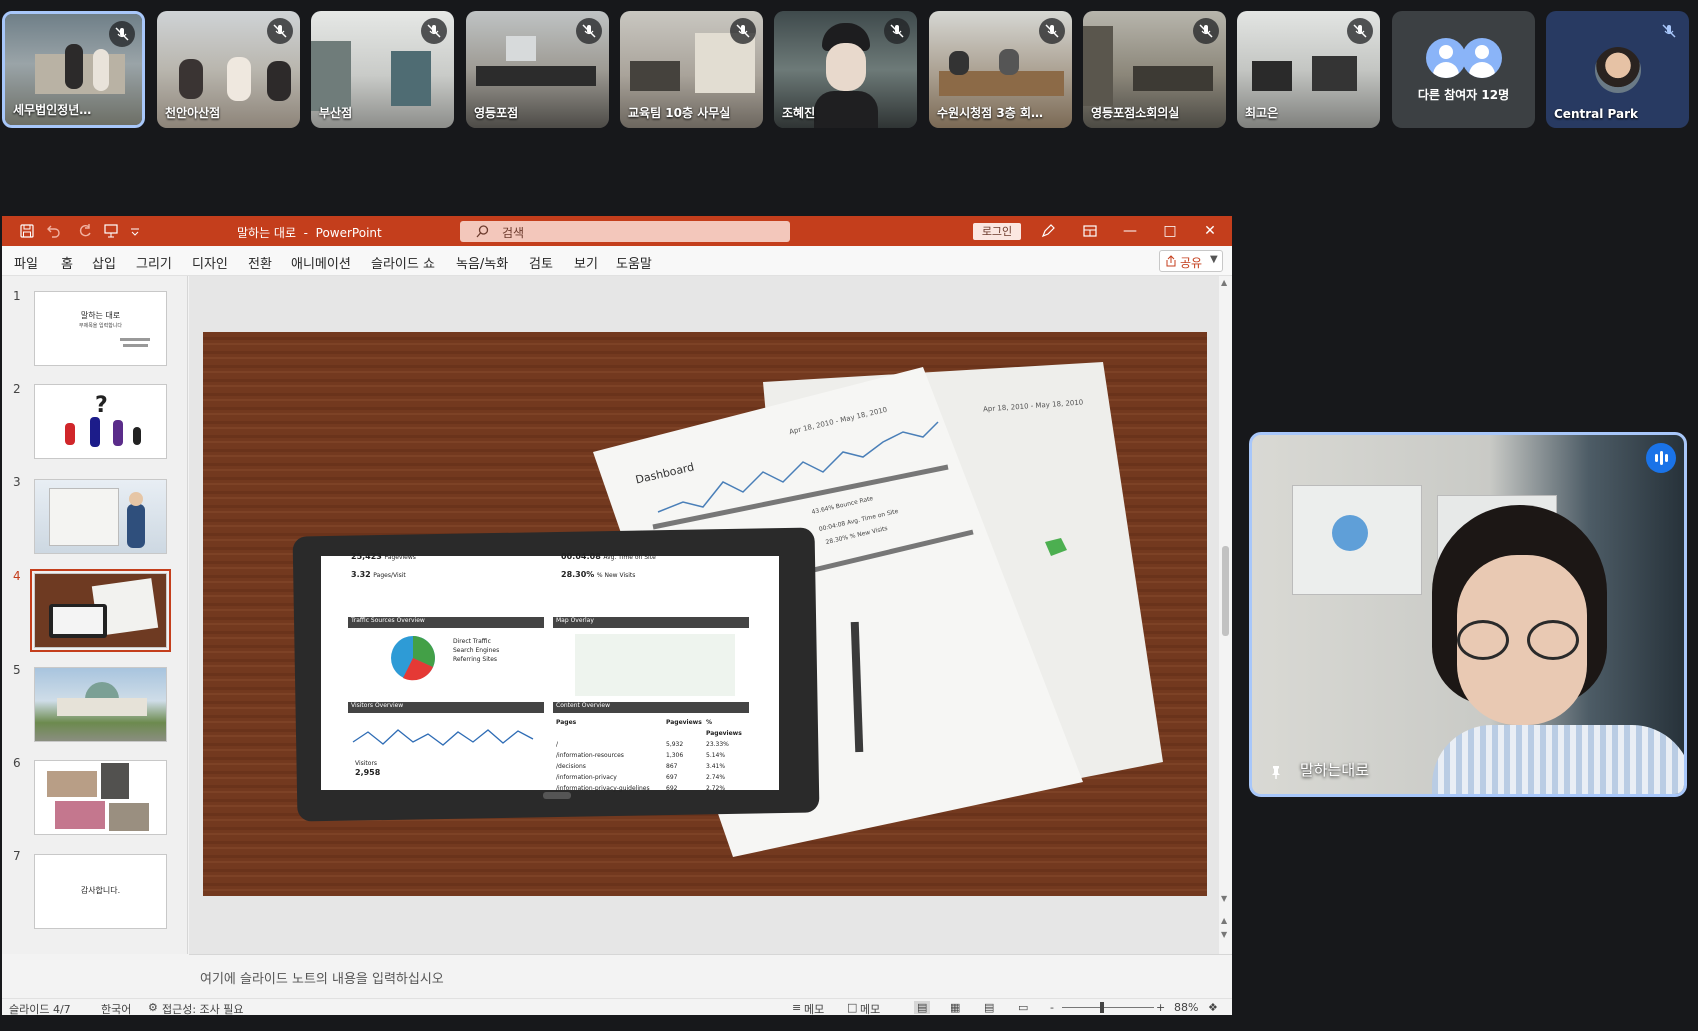 The width and height of the screenshot is (1698, 1031). I want to click on notes-placeholder: 여기에 슬라이드 노트의 내용을 입력하십시오, so click(322, 979).